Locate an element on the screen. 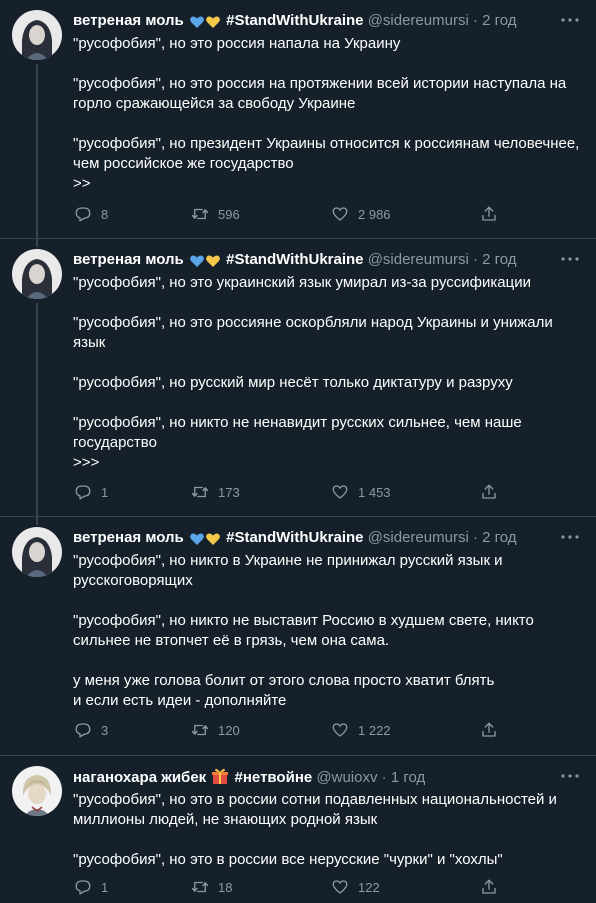 This screenshot has width=596, height=903. retweet-count: 18 is located at coordinates (225, 887).